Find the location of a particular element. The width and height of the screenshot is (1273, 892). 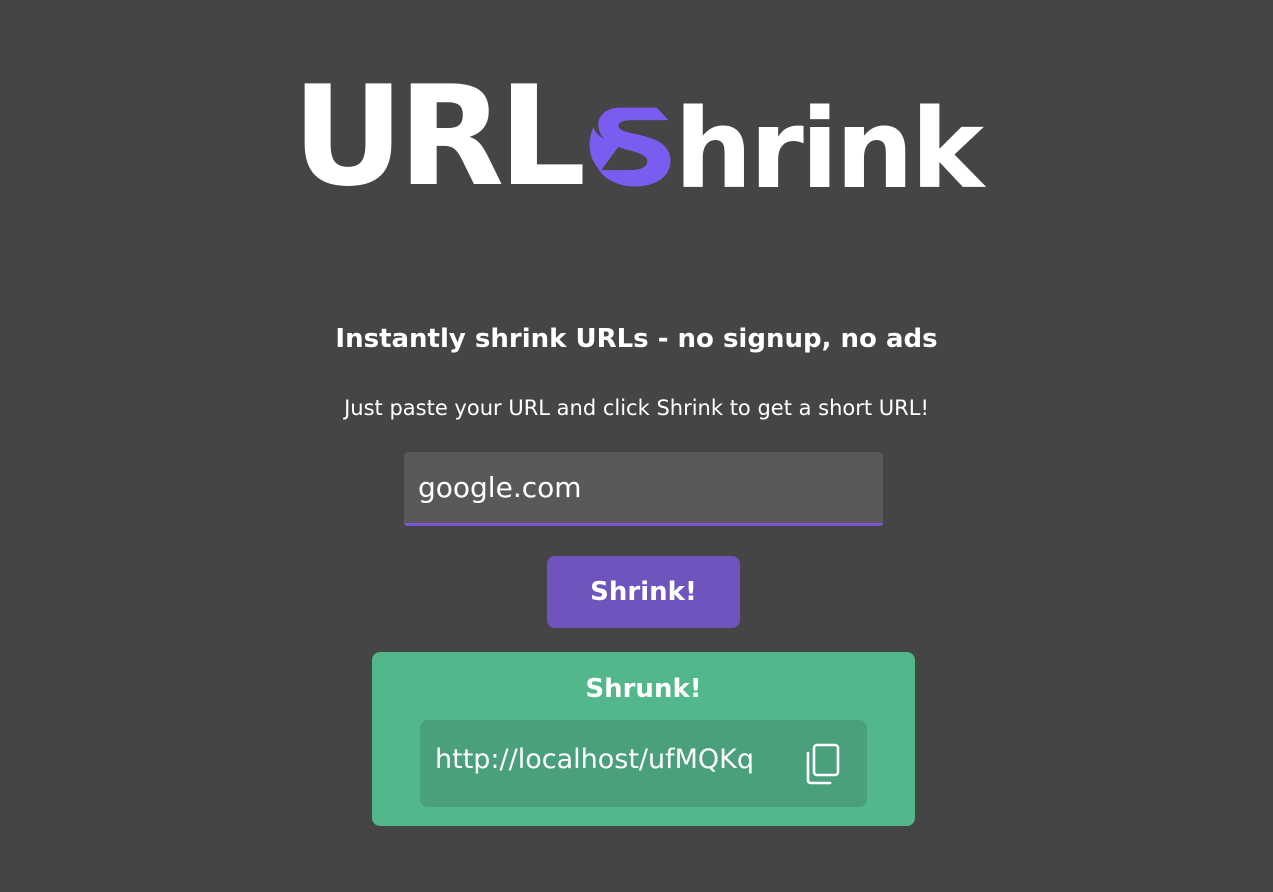

logo-text-hrink: hrink is located at coordinates (829, 149).